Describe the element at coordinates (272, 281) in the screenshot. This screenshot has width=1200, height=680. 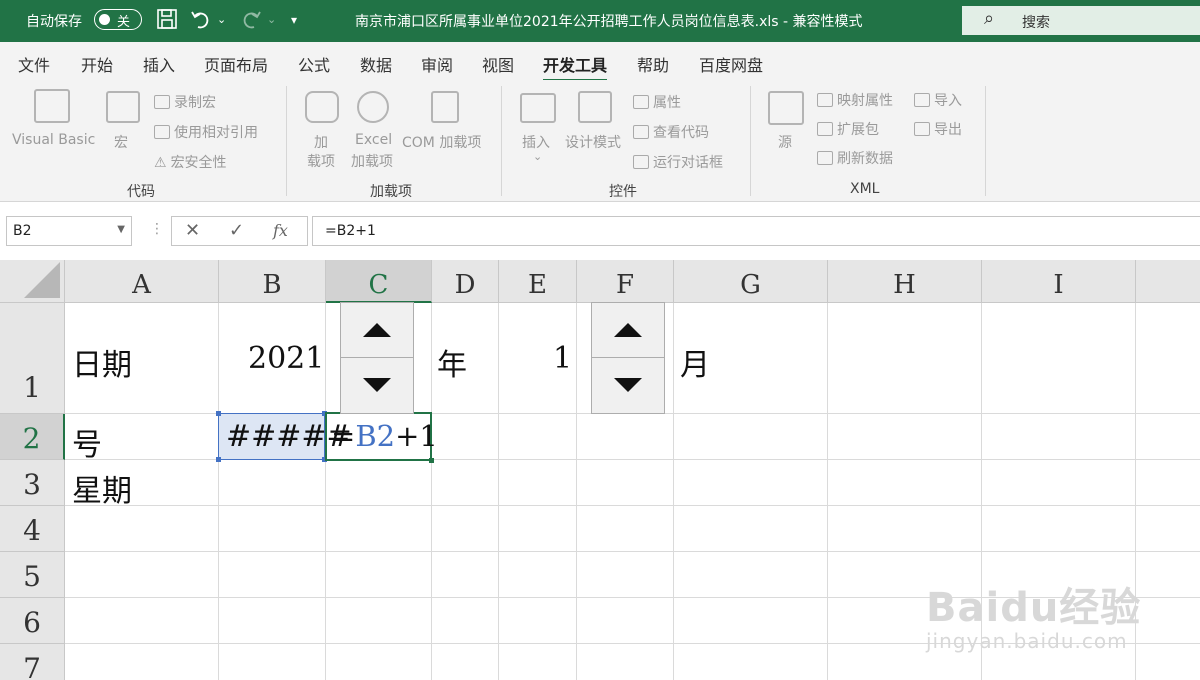
I see `column-header-b: B` at that location.